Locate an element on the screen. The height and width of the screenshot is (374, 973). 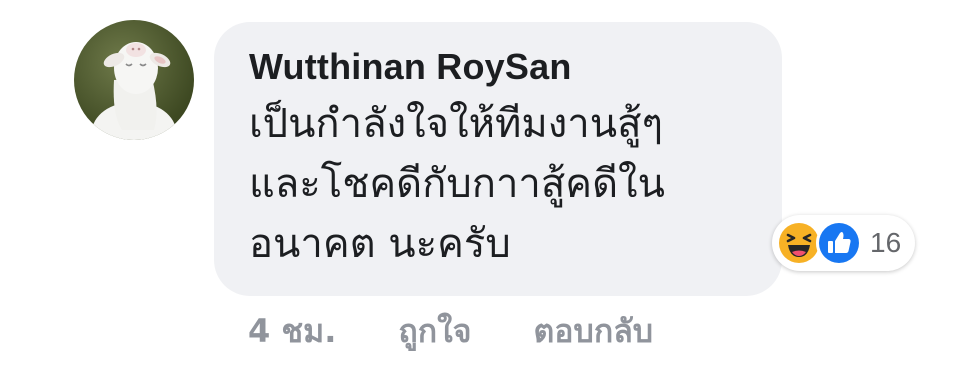
reactions-summary: 16 is located at coordinates (844, 243).